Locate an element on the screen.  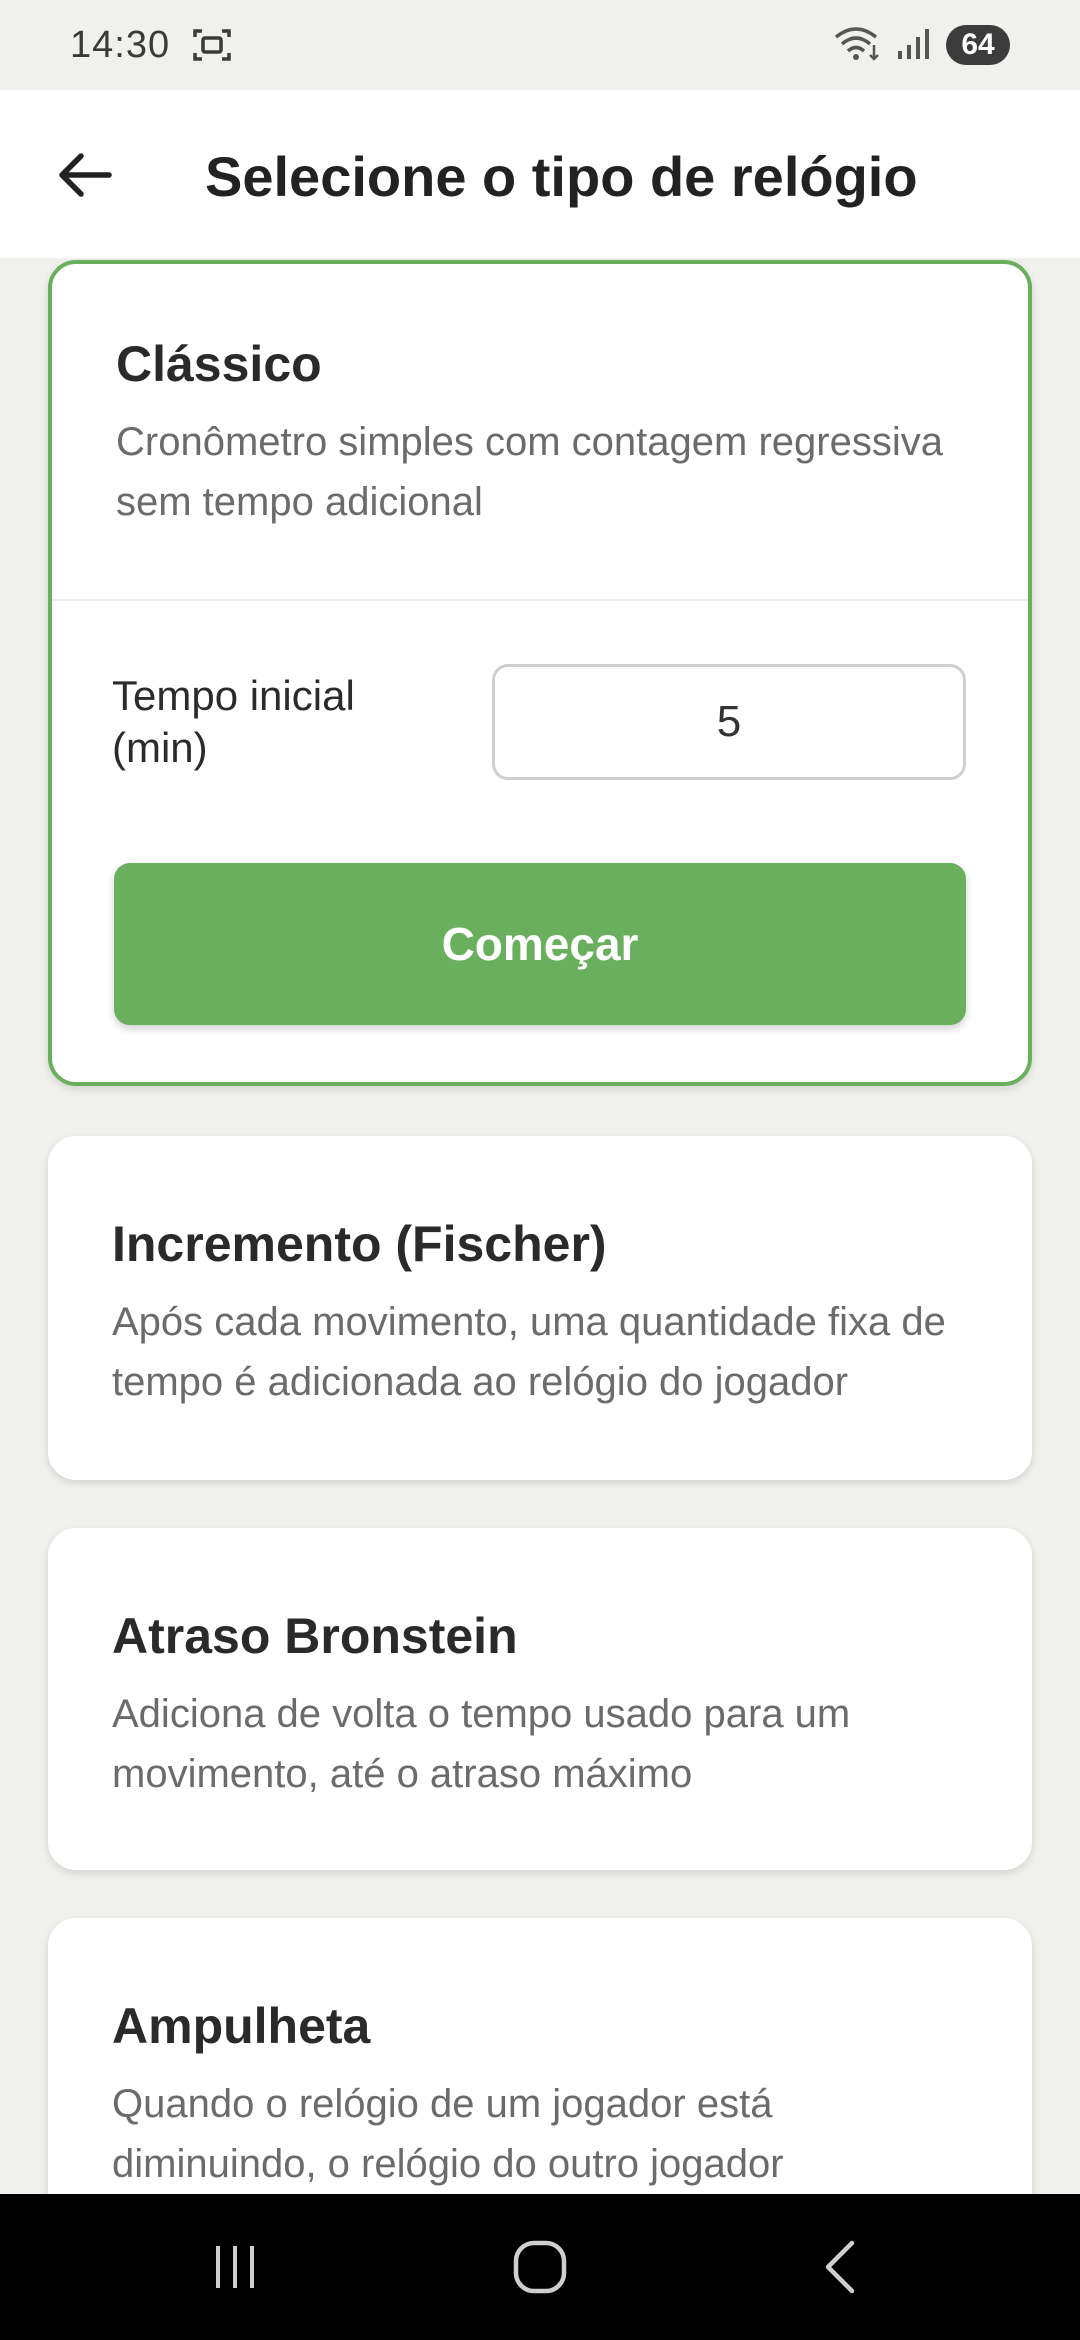
arrow-left-icon is located at coordinates (85, 175).